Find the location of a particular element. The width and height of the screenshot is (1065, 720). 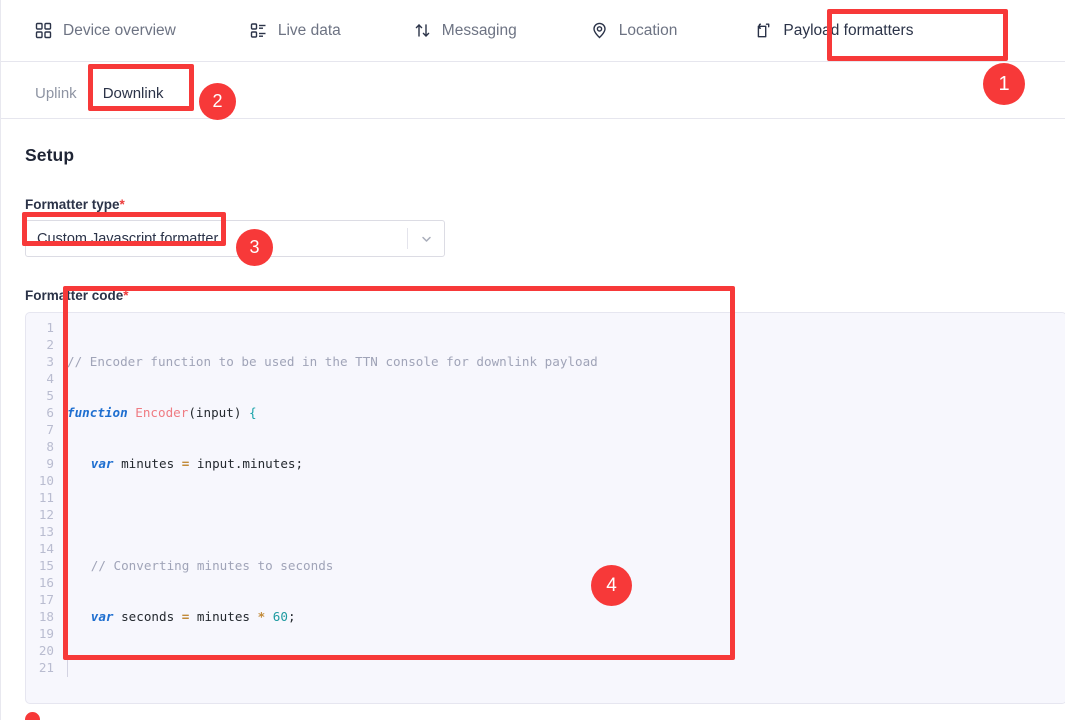

line-number: 21 is located at coordinates (46, 667).